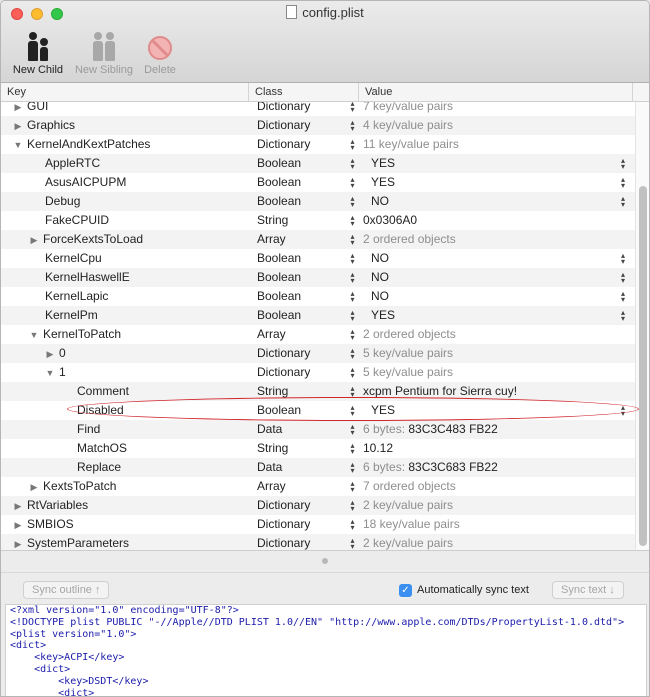 The image size is (650, 697). I want to click on split-divider, so click(325, 561).